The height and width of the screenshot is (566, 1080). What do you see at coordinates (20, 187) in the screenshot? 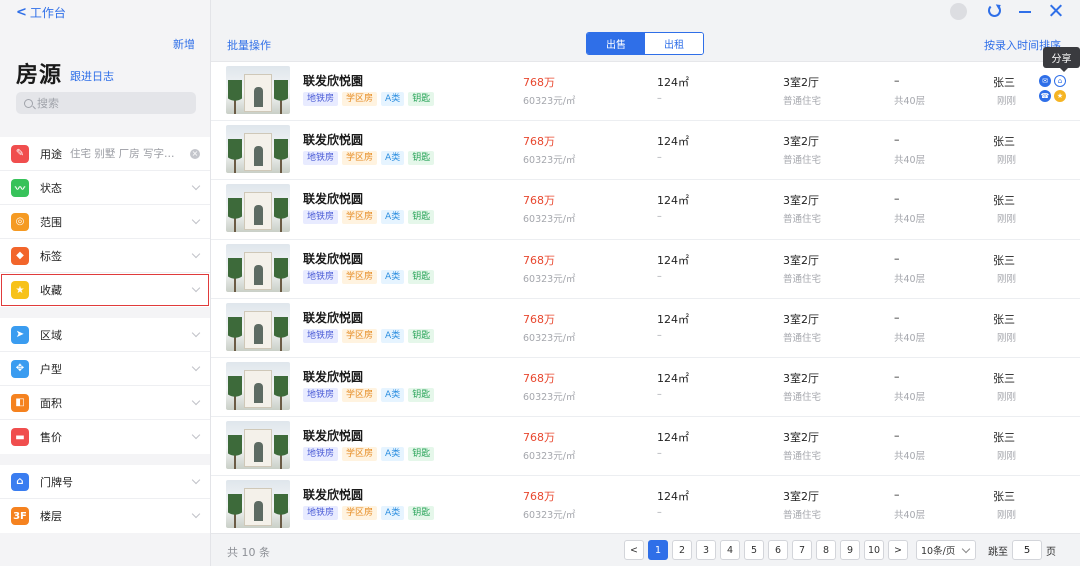
I see `trend-icon: 〰` at bounding box center [20, 187].